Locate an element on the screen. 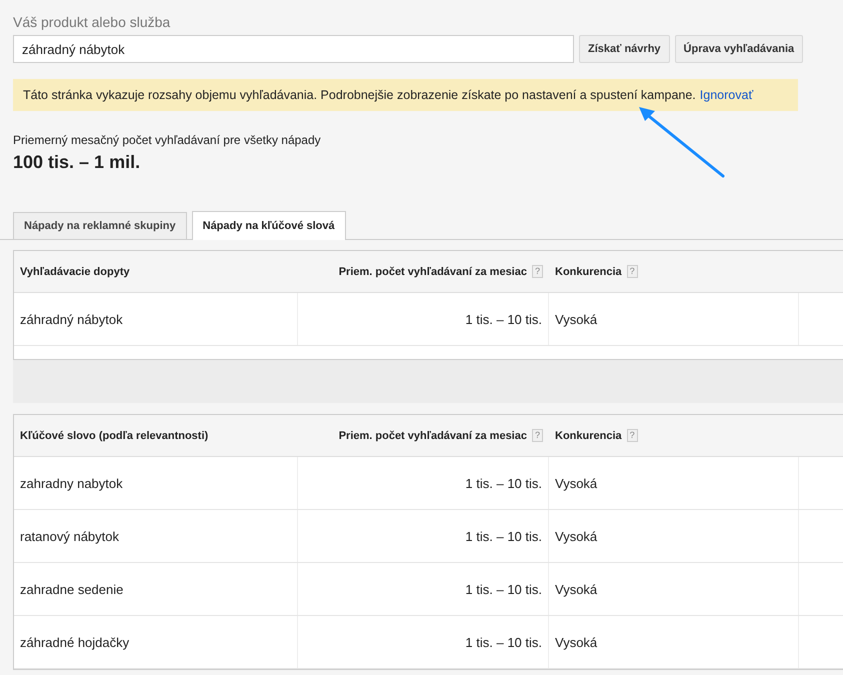 This screenshot has height=675, width=843. summary-value: 100 tis. – 1 mil. is located at coordinates (77, 162).